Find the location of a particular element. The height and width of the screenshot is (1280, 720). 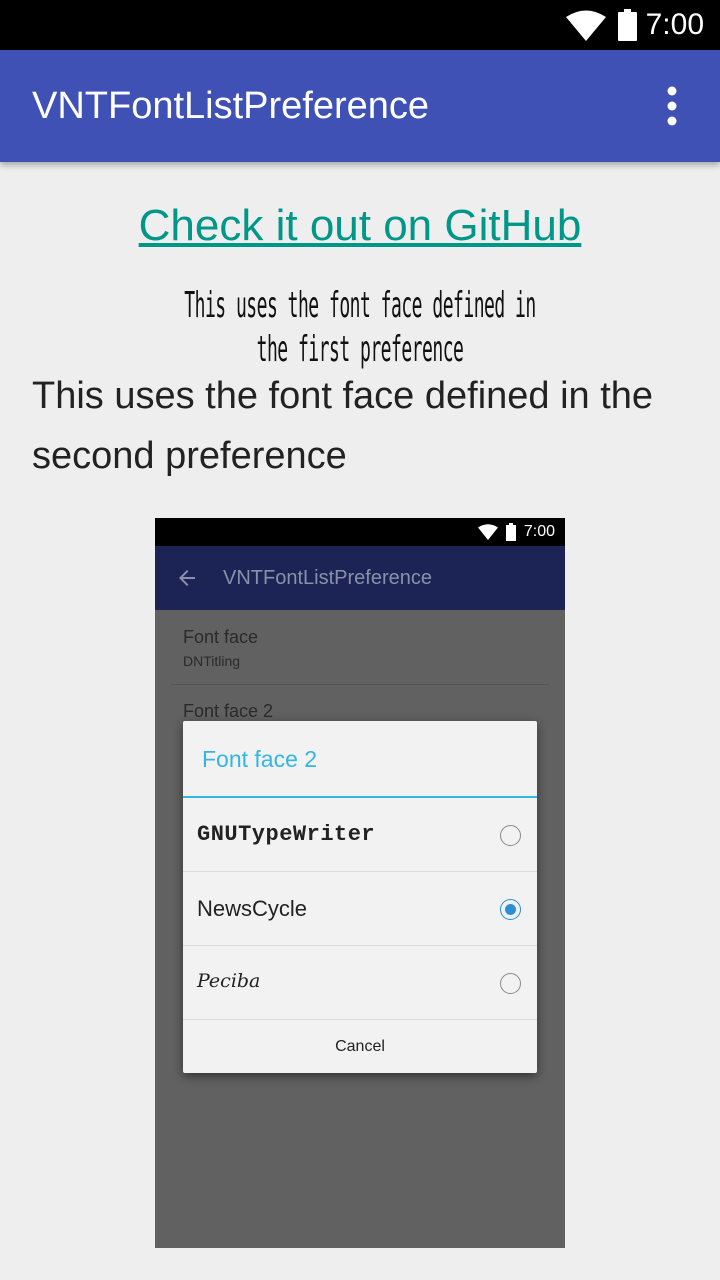

pref-font-face-title: Font face is located at coordinates (221, 637).